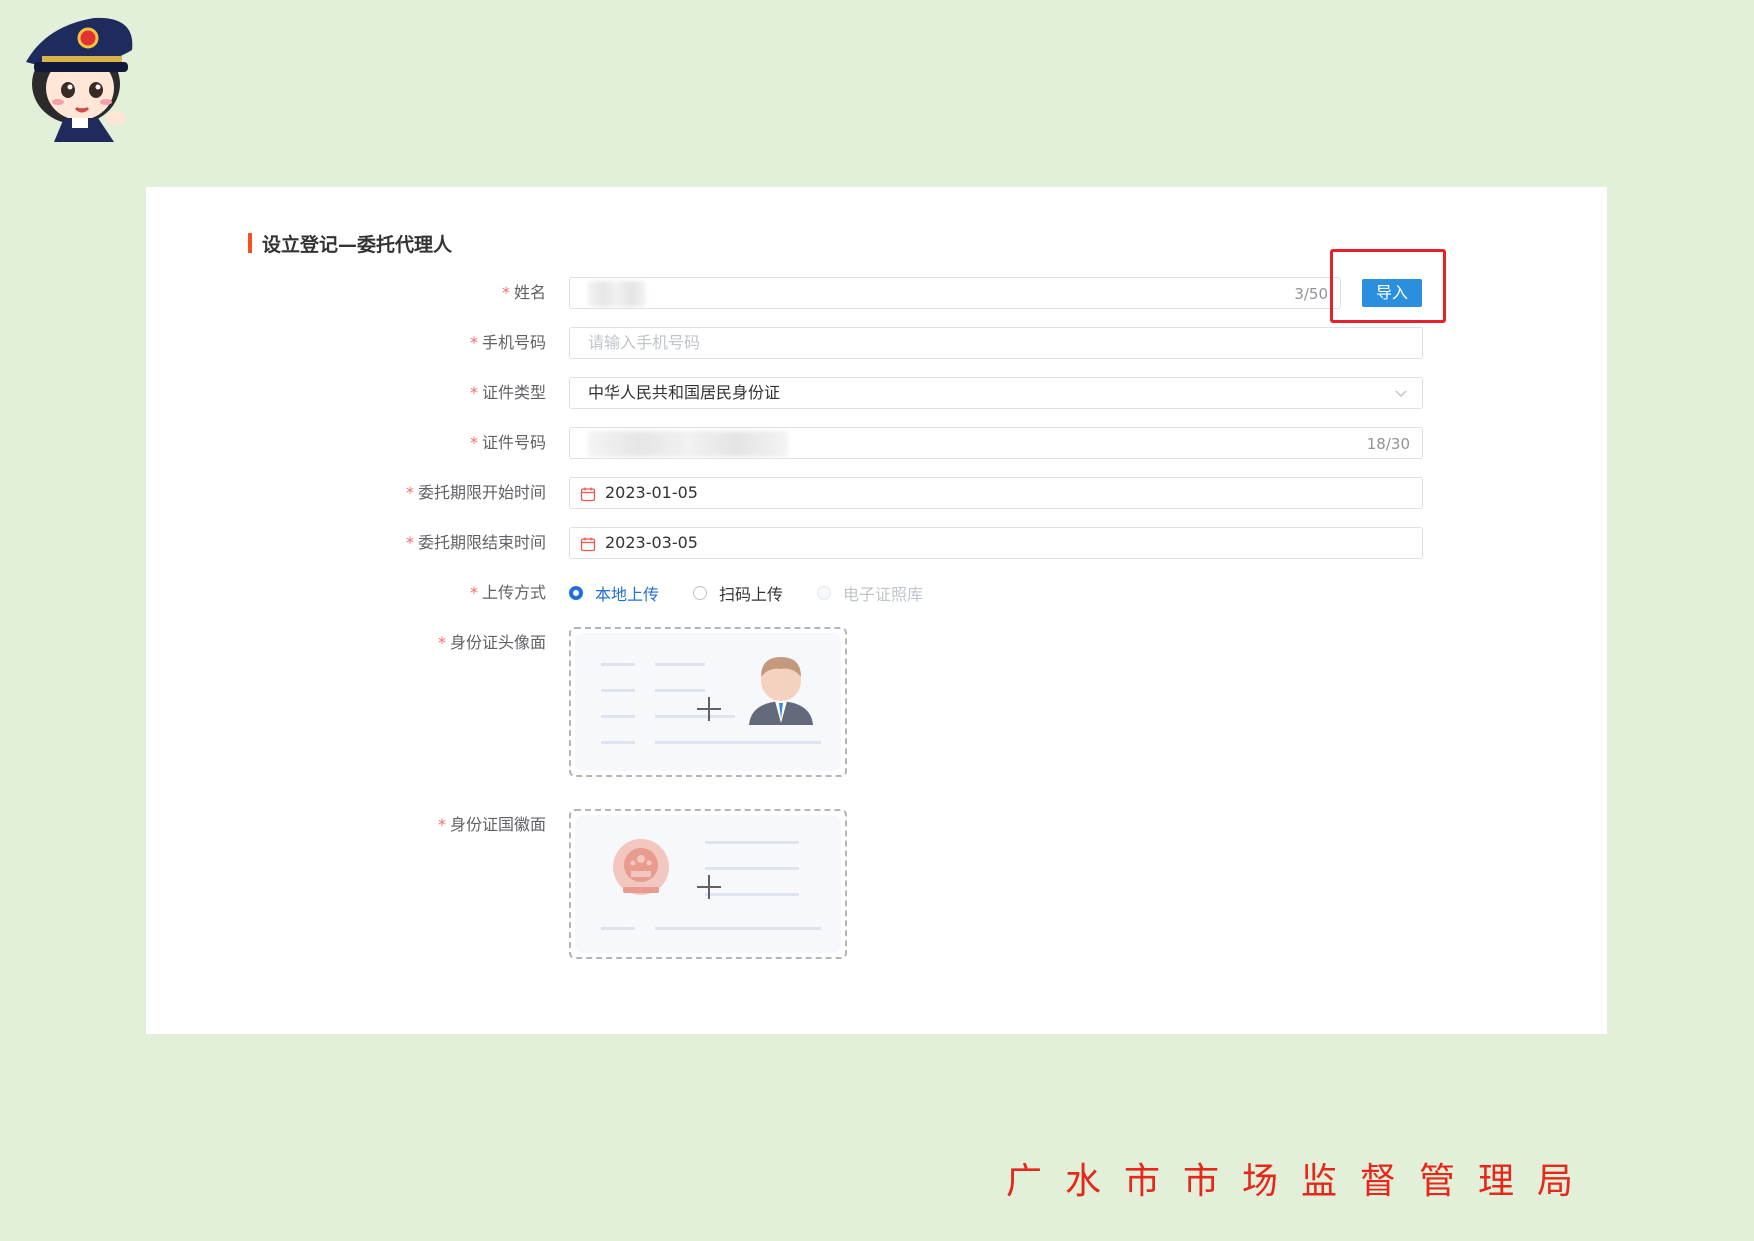 This screenshot has height=1241, width=1754. I want to click on row-end-date: * 委托期限结束时间 2023-03-05, so click(876, 543).